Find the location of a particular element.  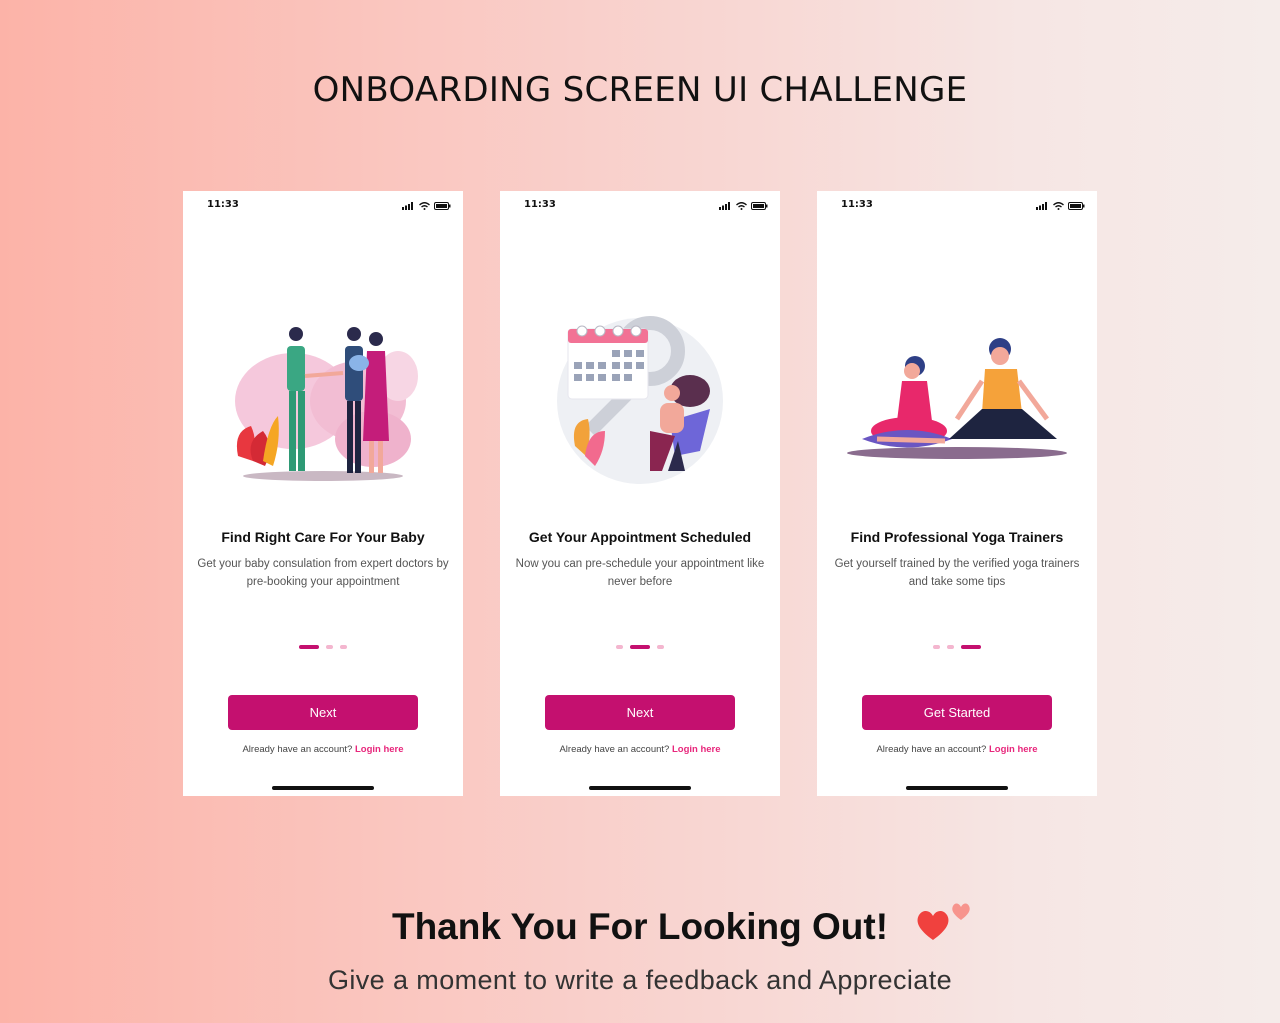

onboarding-screen-2: 11:33 Get Your Appointment Scheduled Now is located at coordinates (640, 493).